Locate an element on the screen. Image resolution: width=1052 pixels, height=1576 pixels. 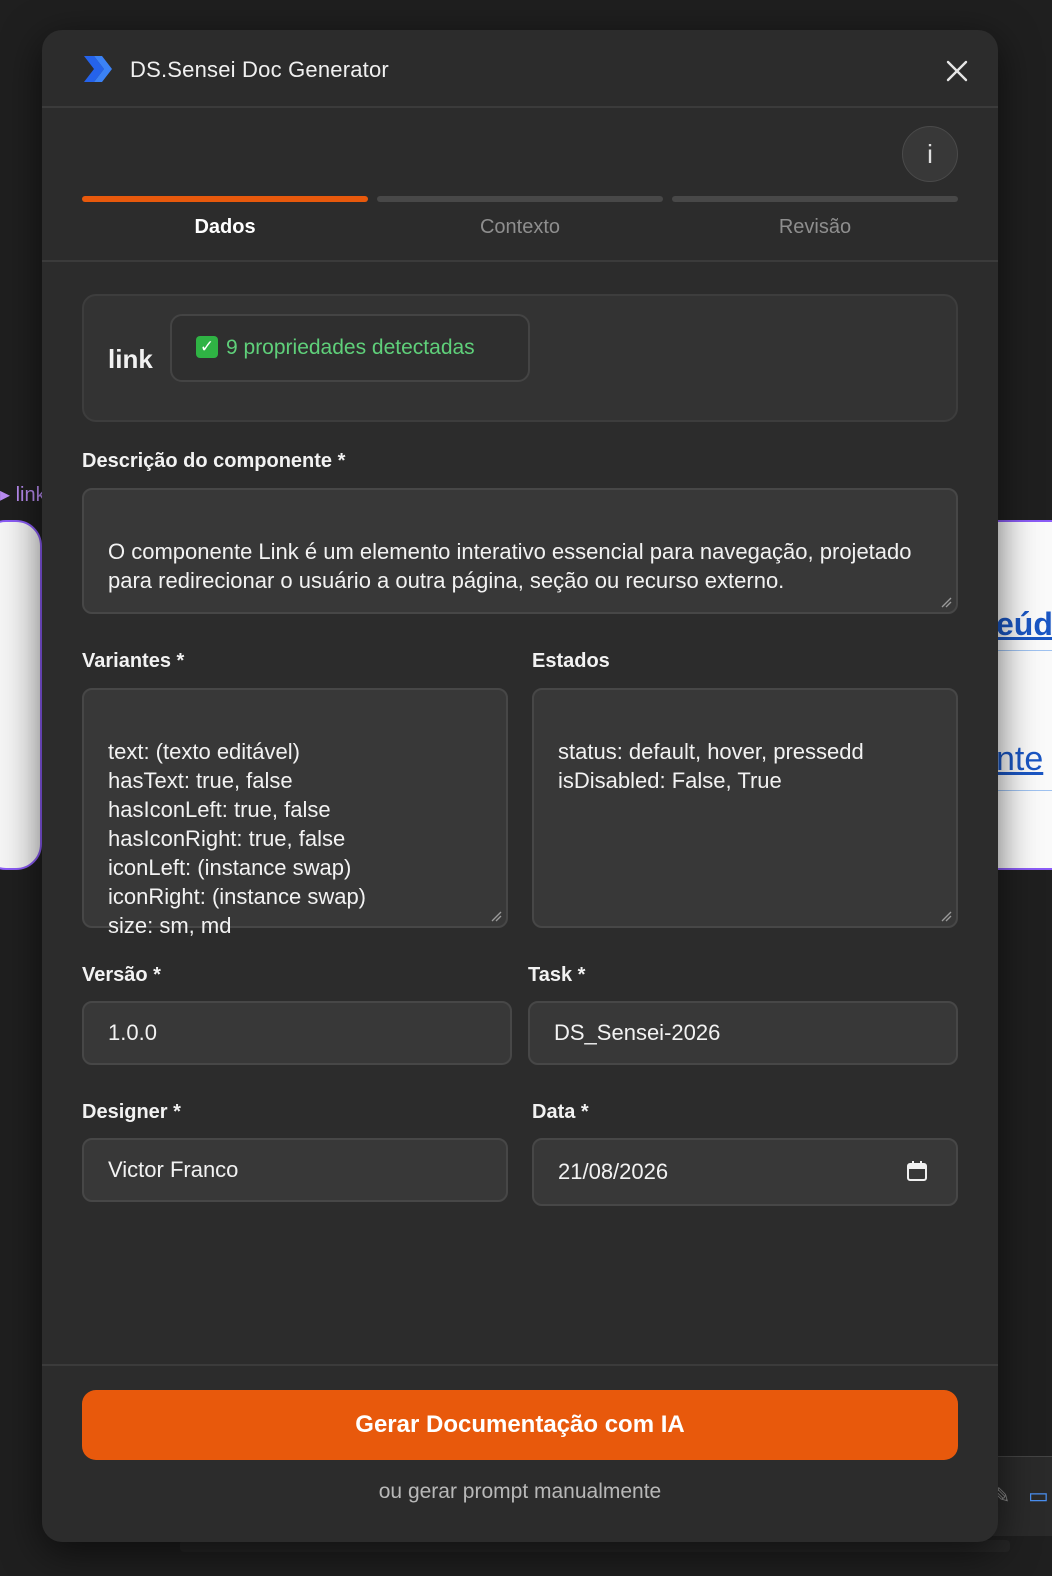
variants-label: Variantes * is located at coordinates (133, 661).